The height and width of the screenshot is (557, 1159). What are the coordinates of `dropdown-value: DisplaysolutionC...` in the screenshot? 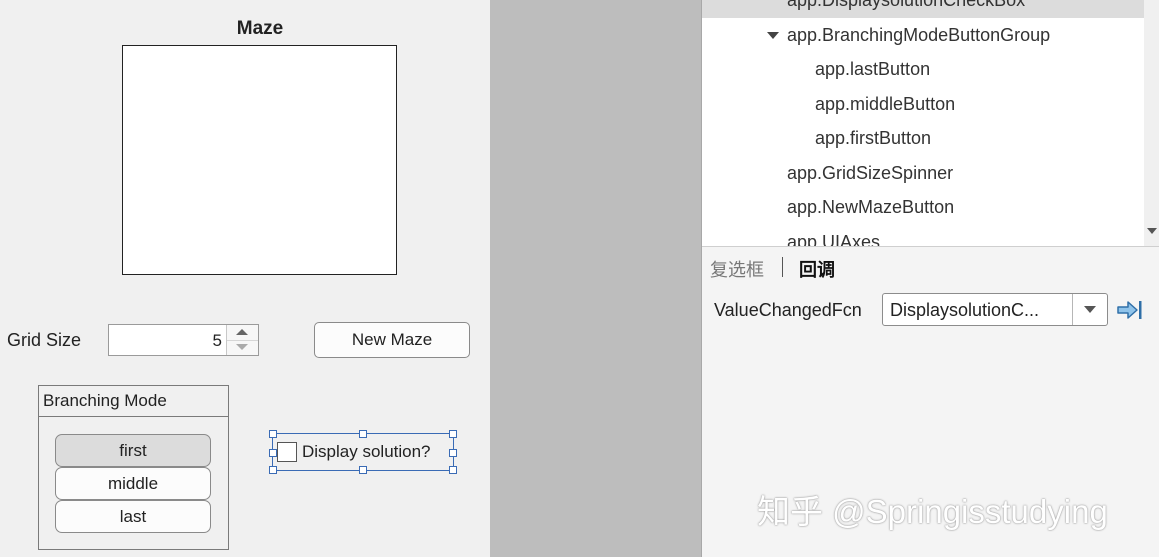 It's located at (965, 310).